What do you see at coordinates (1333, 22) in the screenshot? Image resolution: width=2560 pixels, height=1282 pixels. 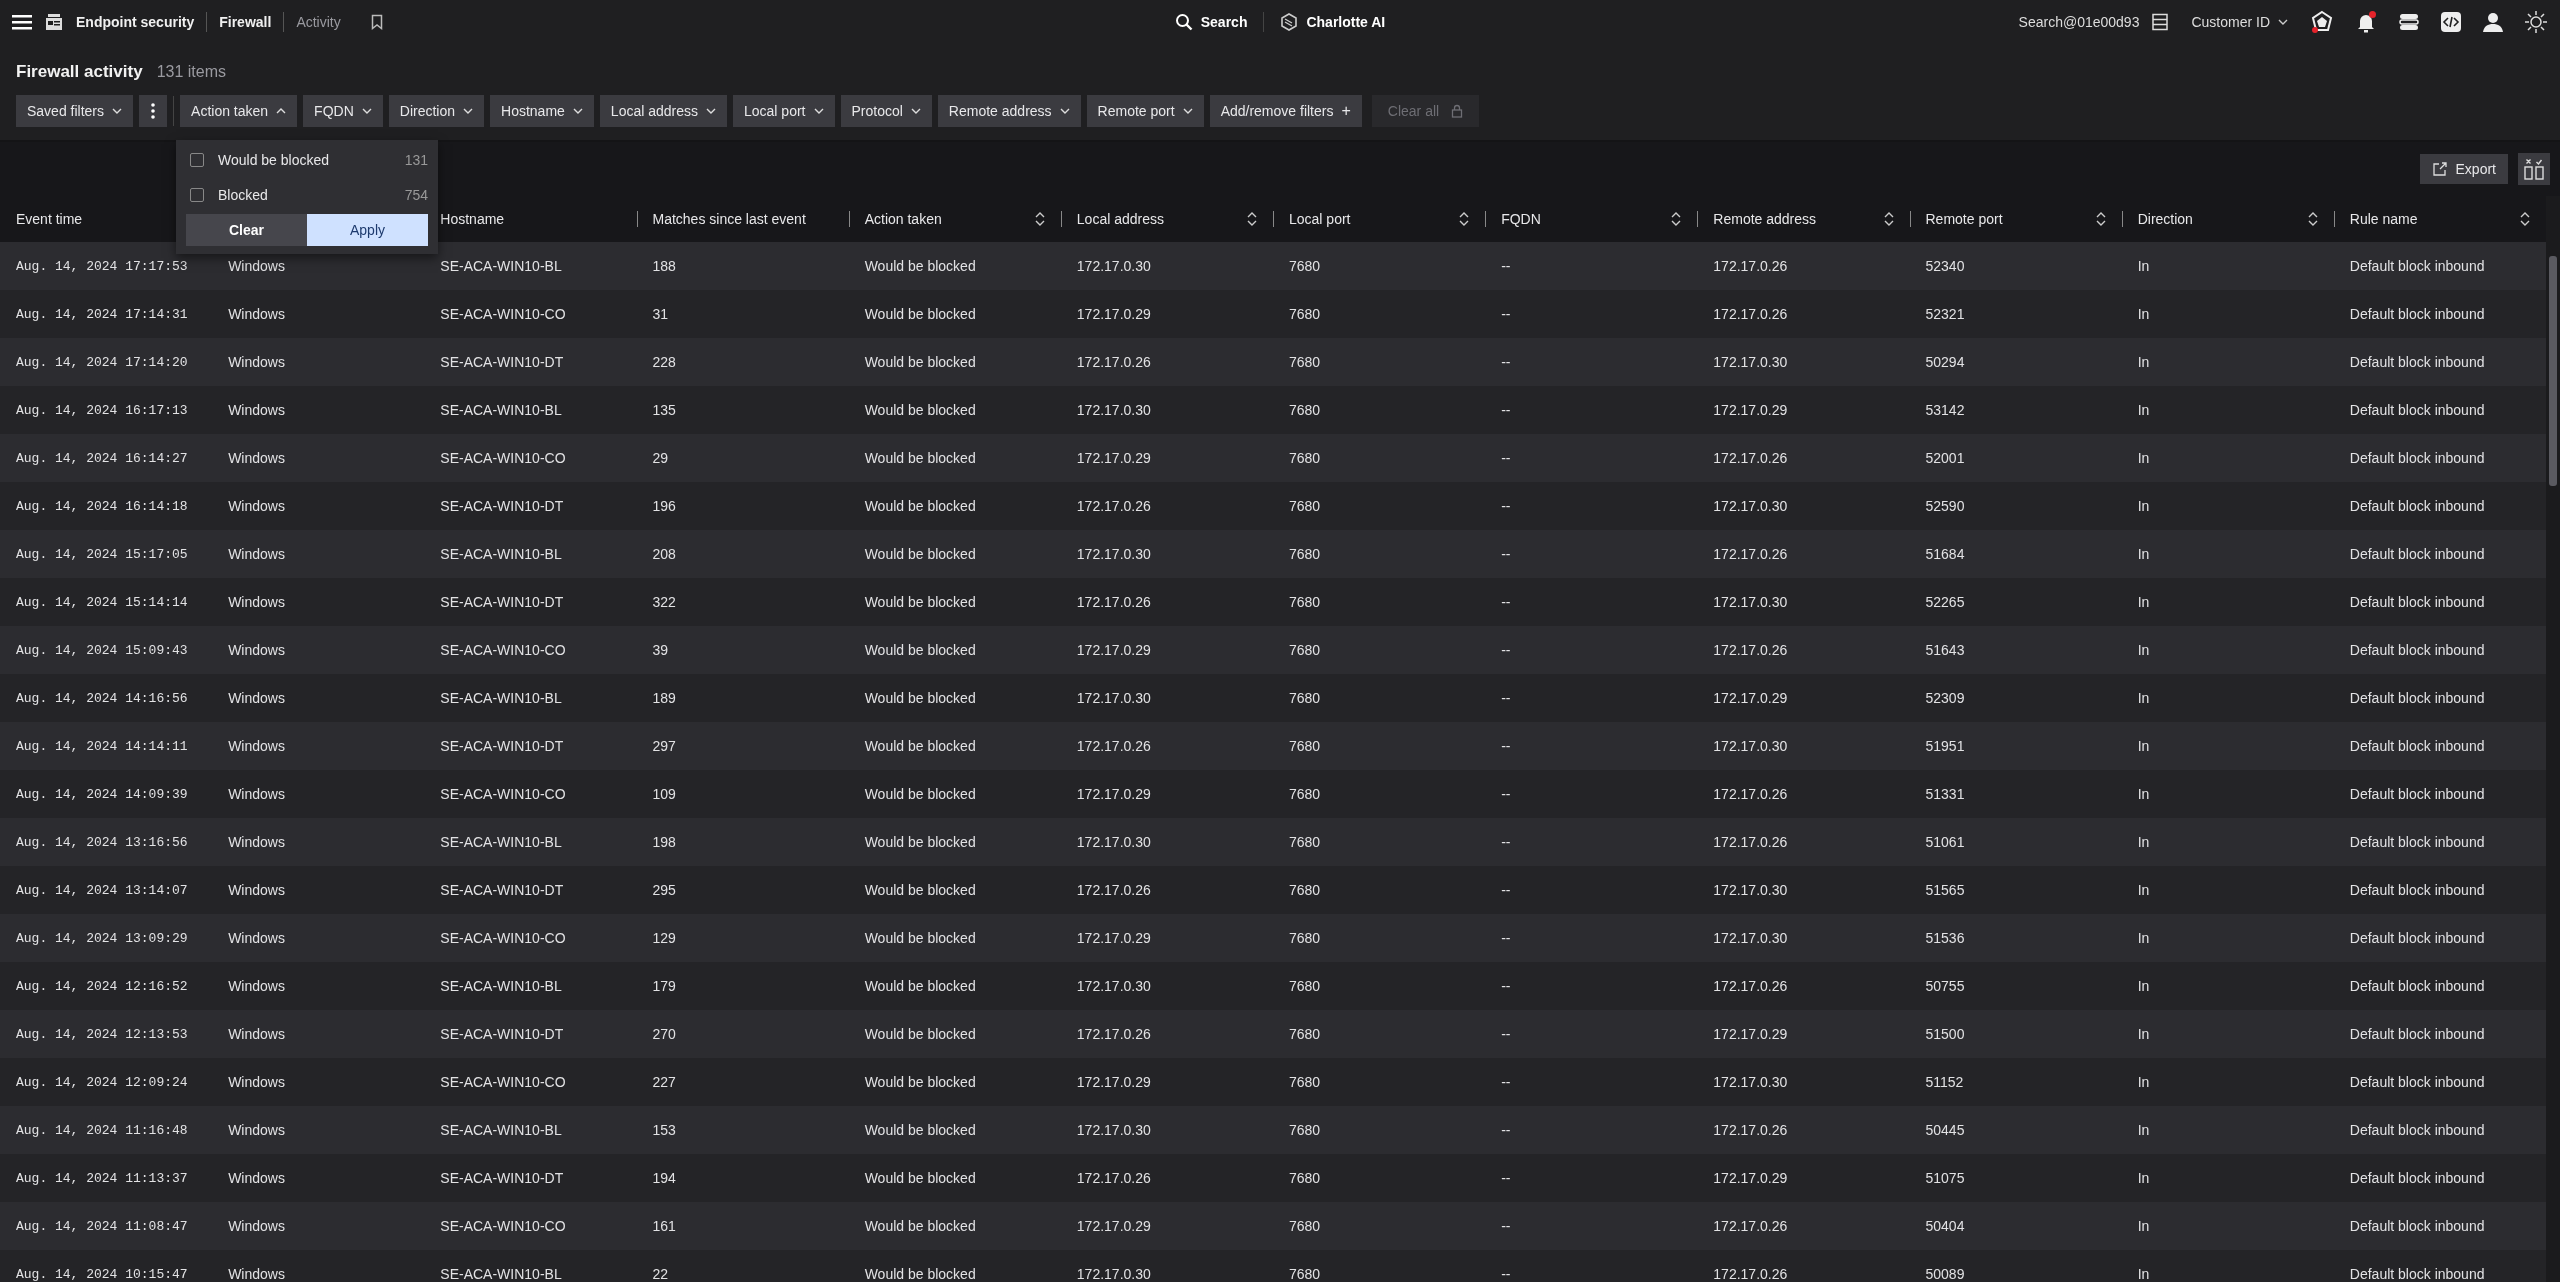 I see `assistant-button: Charlotte AI` at bounding box center [1333, 22].